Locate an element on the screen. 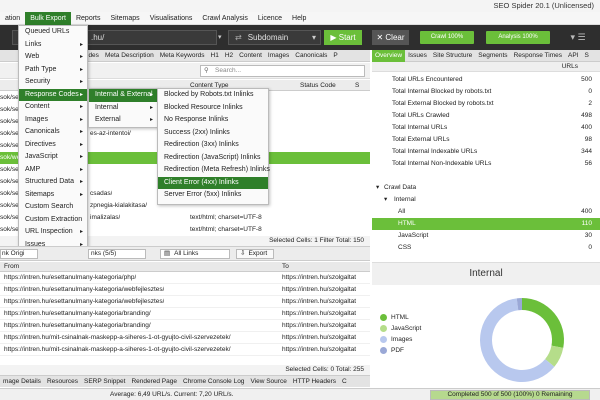 The height and width of the screenshot is (400, 600). menu-path-type: Path Type ▸ is located at coordinates (53, 70).